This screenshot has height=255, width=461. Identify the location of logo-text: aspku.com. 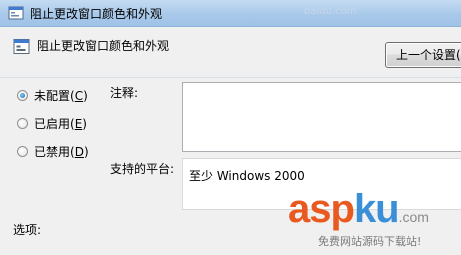
(358, 209).